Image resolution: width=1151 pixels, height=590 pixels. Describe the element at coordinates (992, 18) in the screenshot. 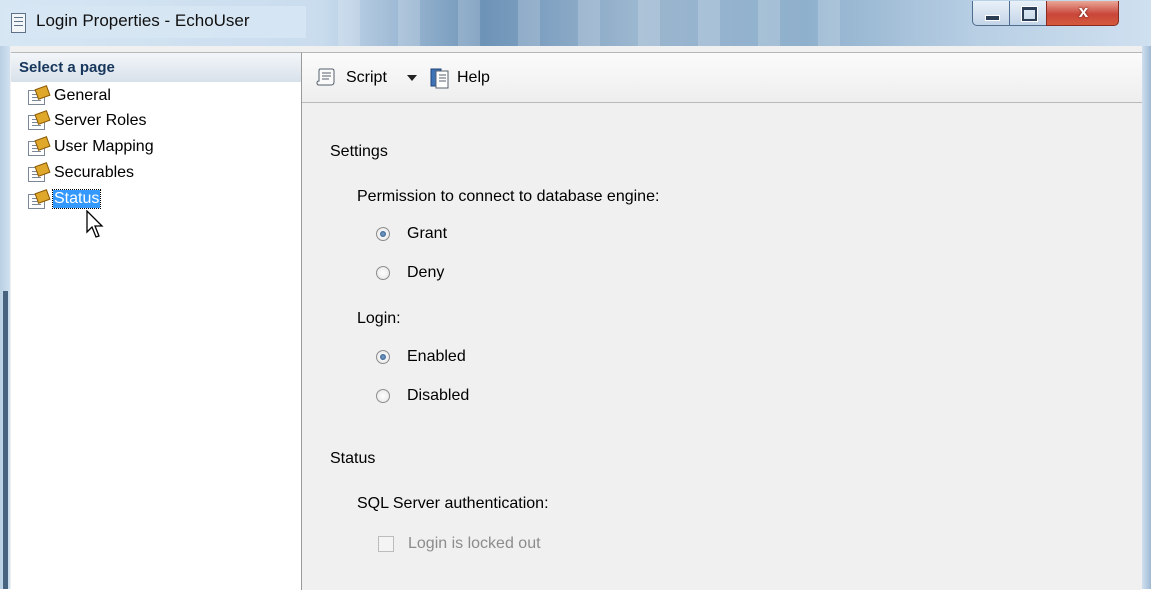

I see `minimize-icon` at that location.